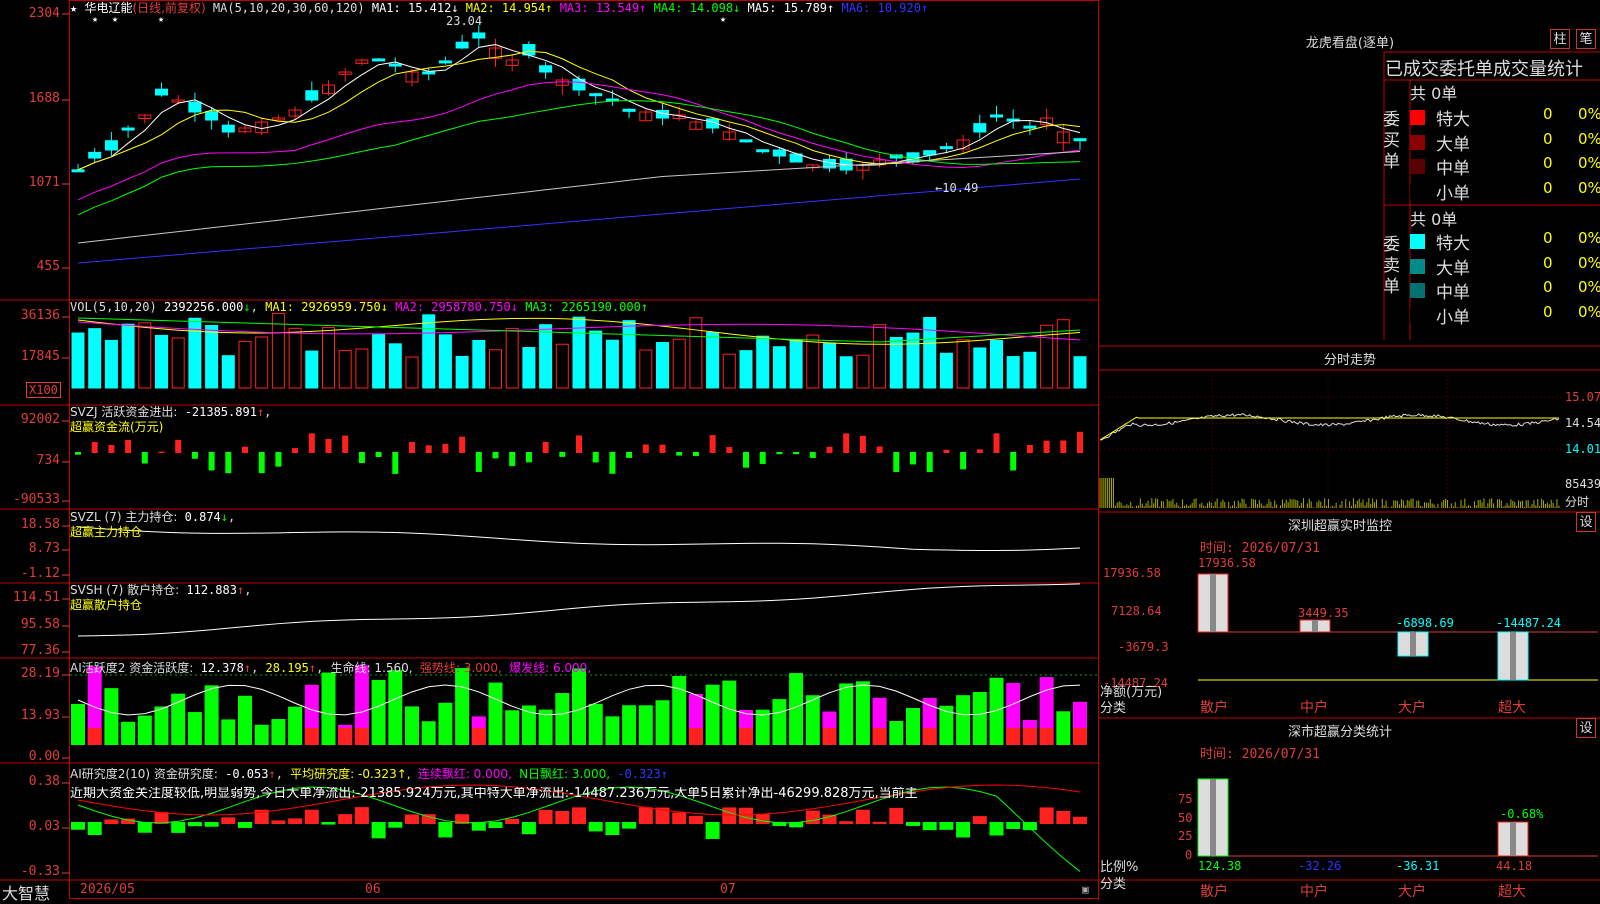  Describe the element at coordinates (247, 774) in the screenshot. I see `ai-research-value: -0.053` at that location.